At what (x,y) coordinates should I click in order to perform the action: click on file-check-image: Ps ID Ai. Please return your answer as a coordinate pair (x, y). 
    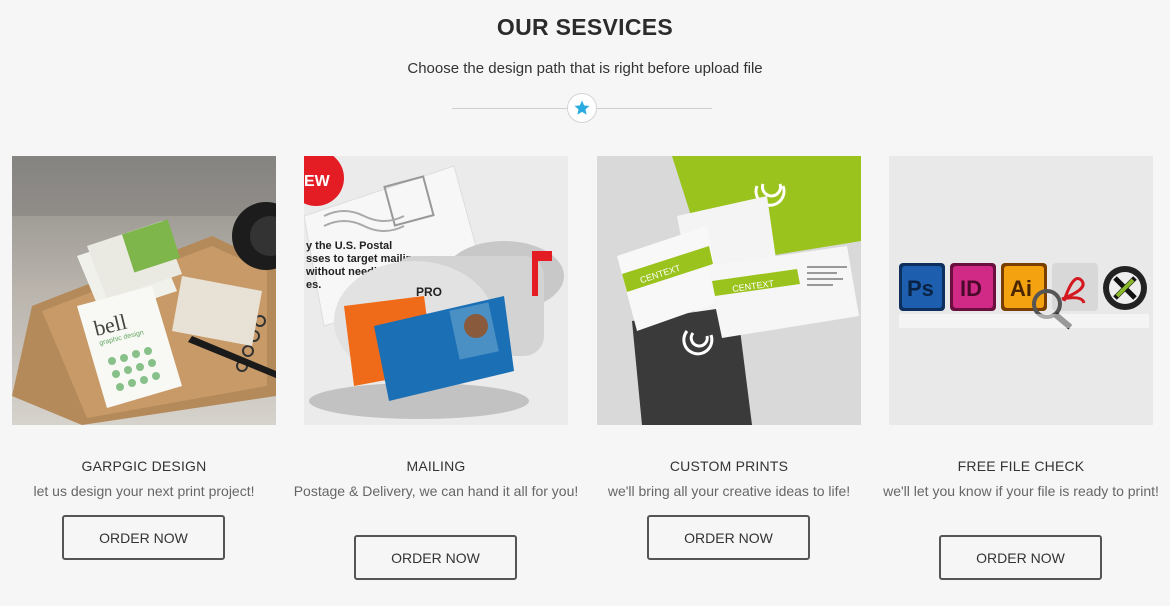
    Looking at the image, I should click on (1021, 290).